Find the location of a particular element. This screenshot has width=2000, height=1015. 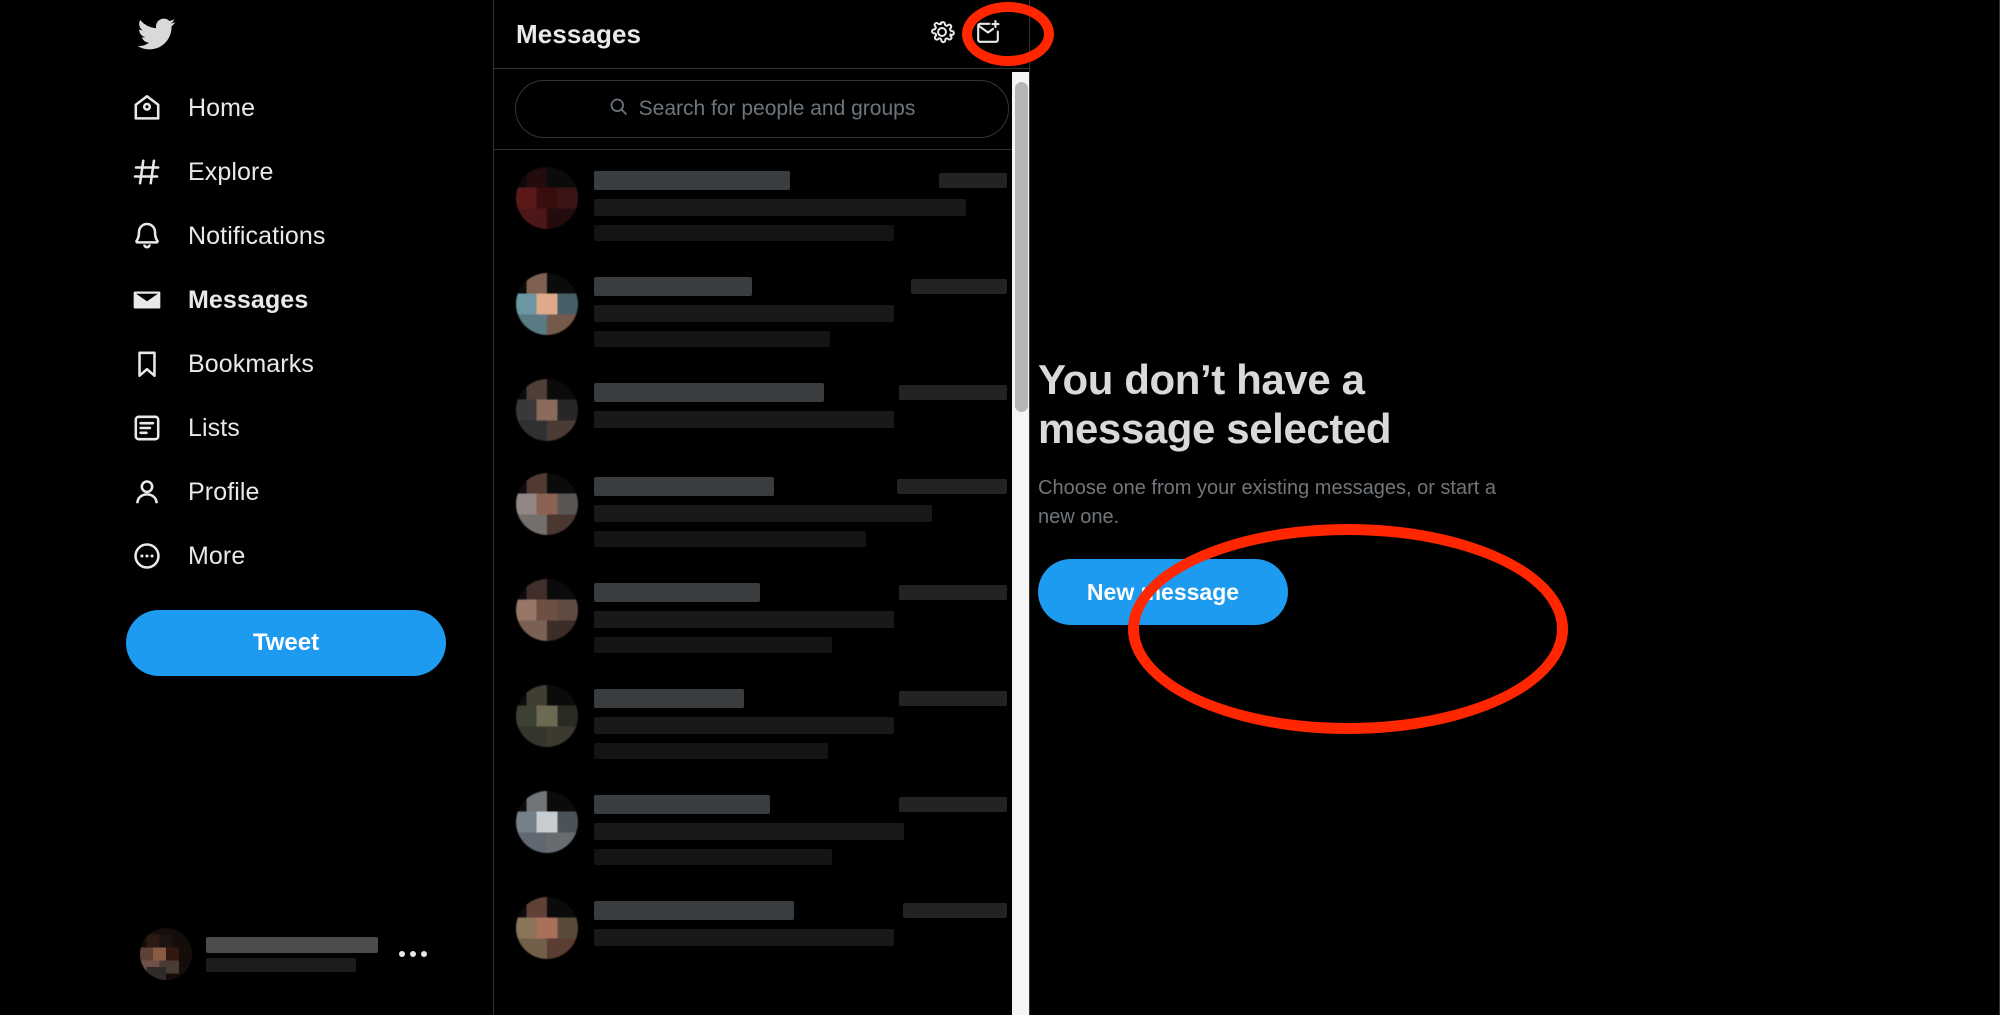

scrollbar-thumb is located at coordinates (1021, 247).